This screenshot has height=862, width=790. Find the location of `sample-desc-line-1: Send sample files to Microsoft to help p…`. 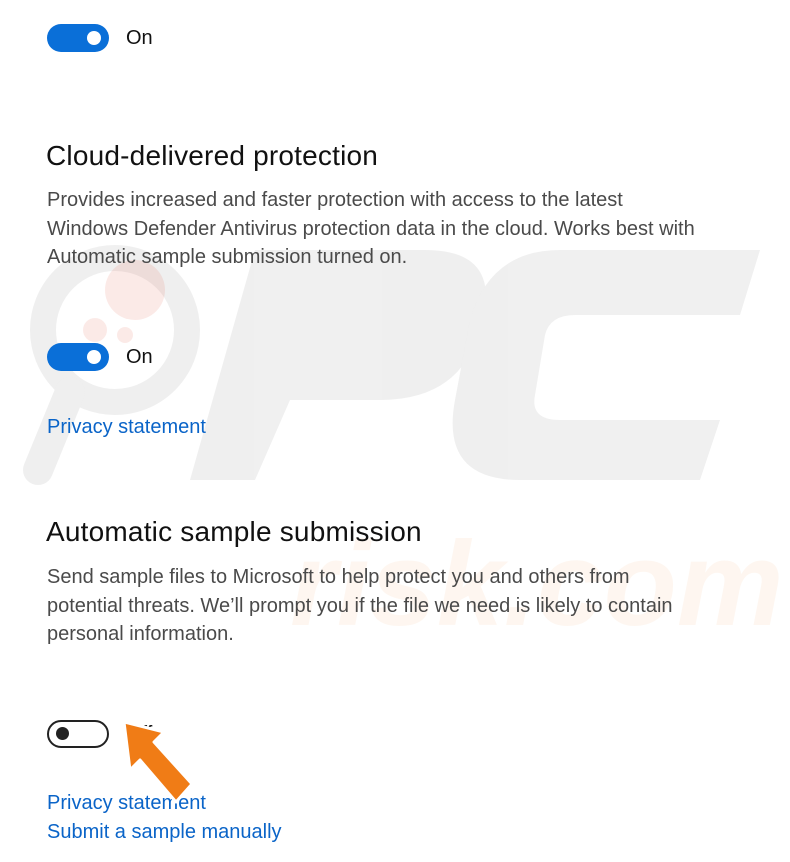

sample-desc-line-1: Send sample files to Microsoft to help p… is located at coordinates (338, 577).